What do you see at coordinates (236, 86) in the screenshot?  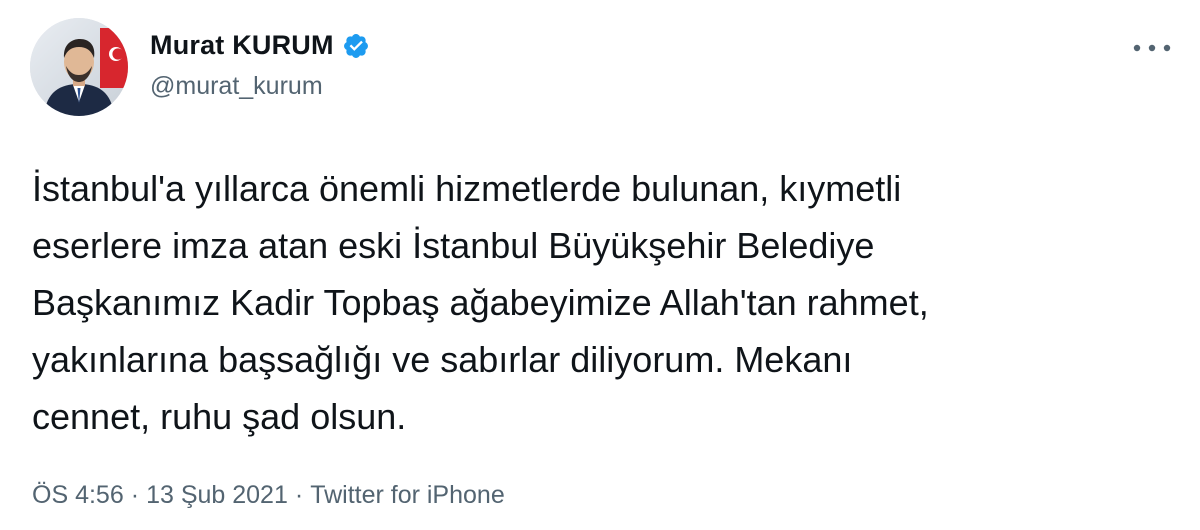 I see `user-handle: @murat_kurum` at bounding box center [236, 86].